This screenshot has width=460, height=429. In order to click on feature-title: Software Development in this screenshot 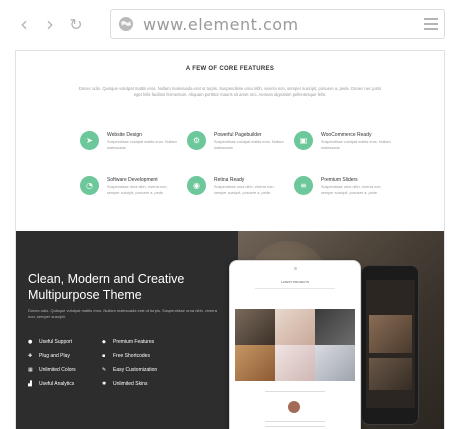, I will do `click(132, 180)`.